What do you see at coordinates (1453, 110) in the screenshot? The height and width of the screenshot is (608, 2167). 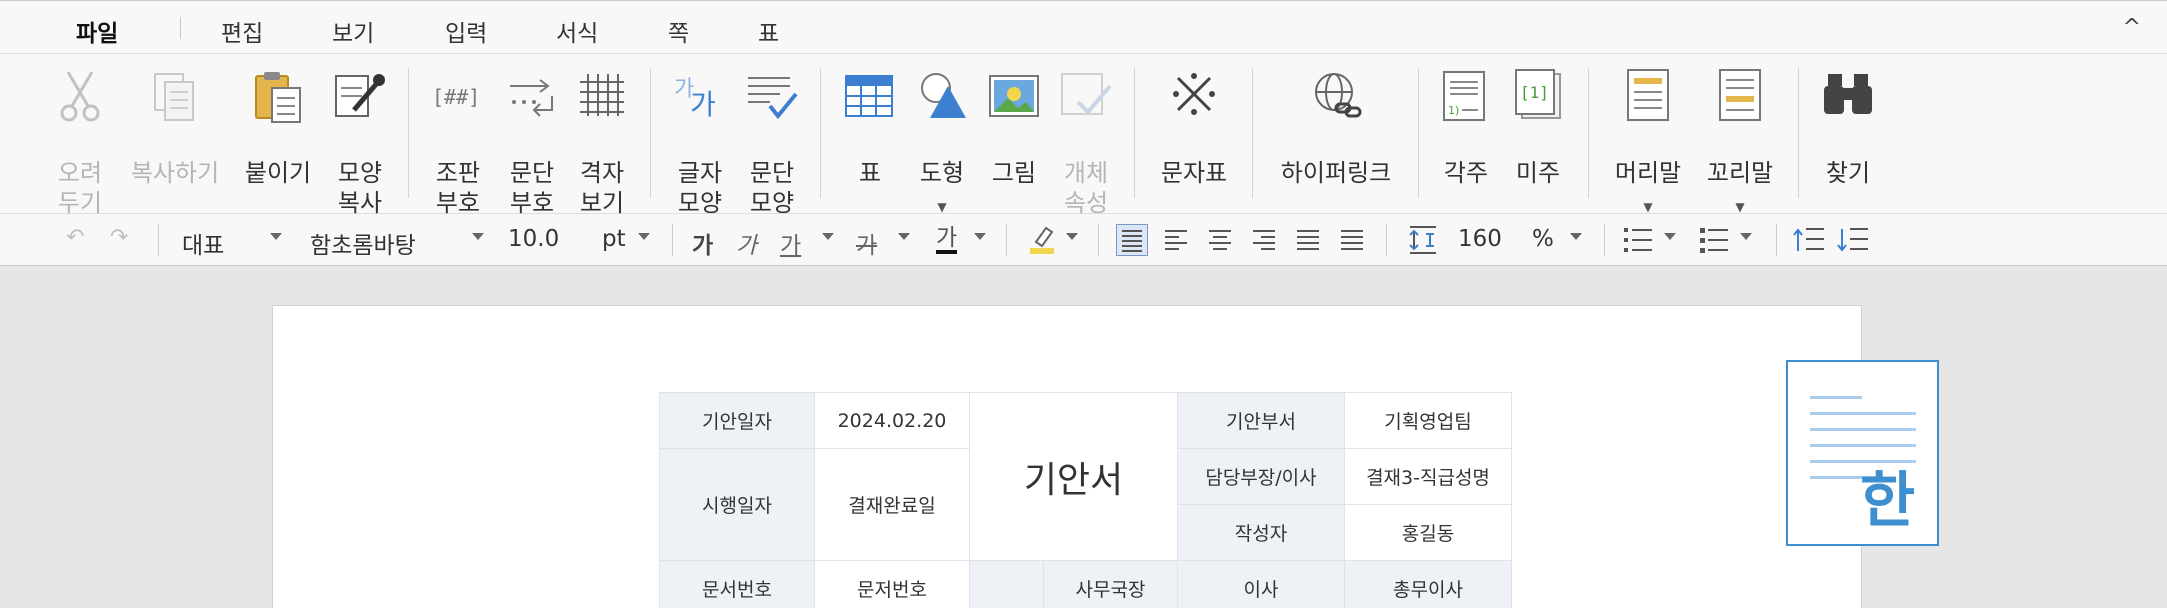 I see `svg-text: 1)` at bounding box center [1453, 110].